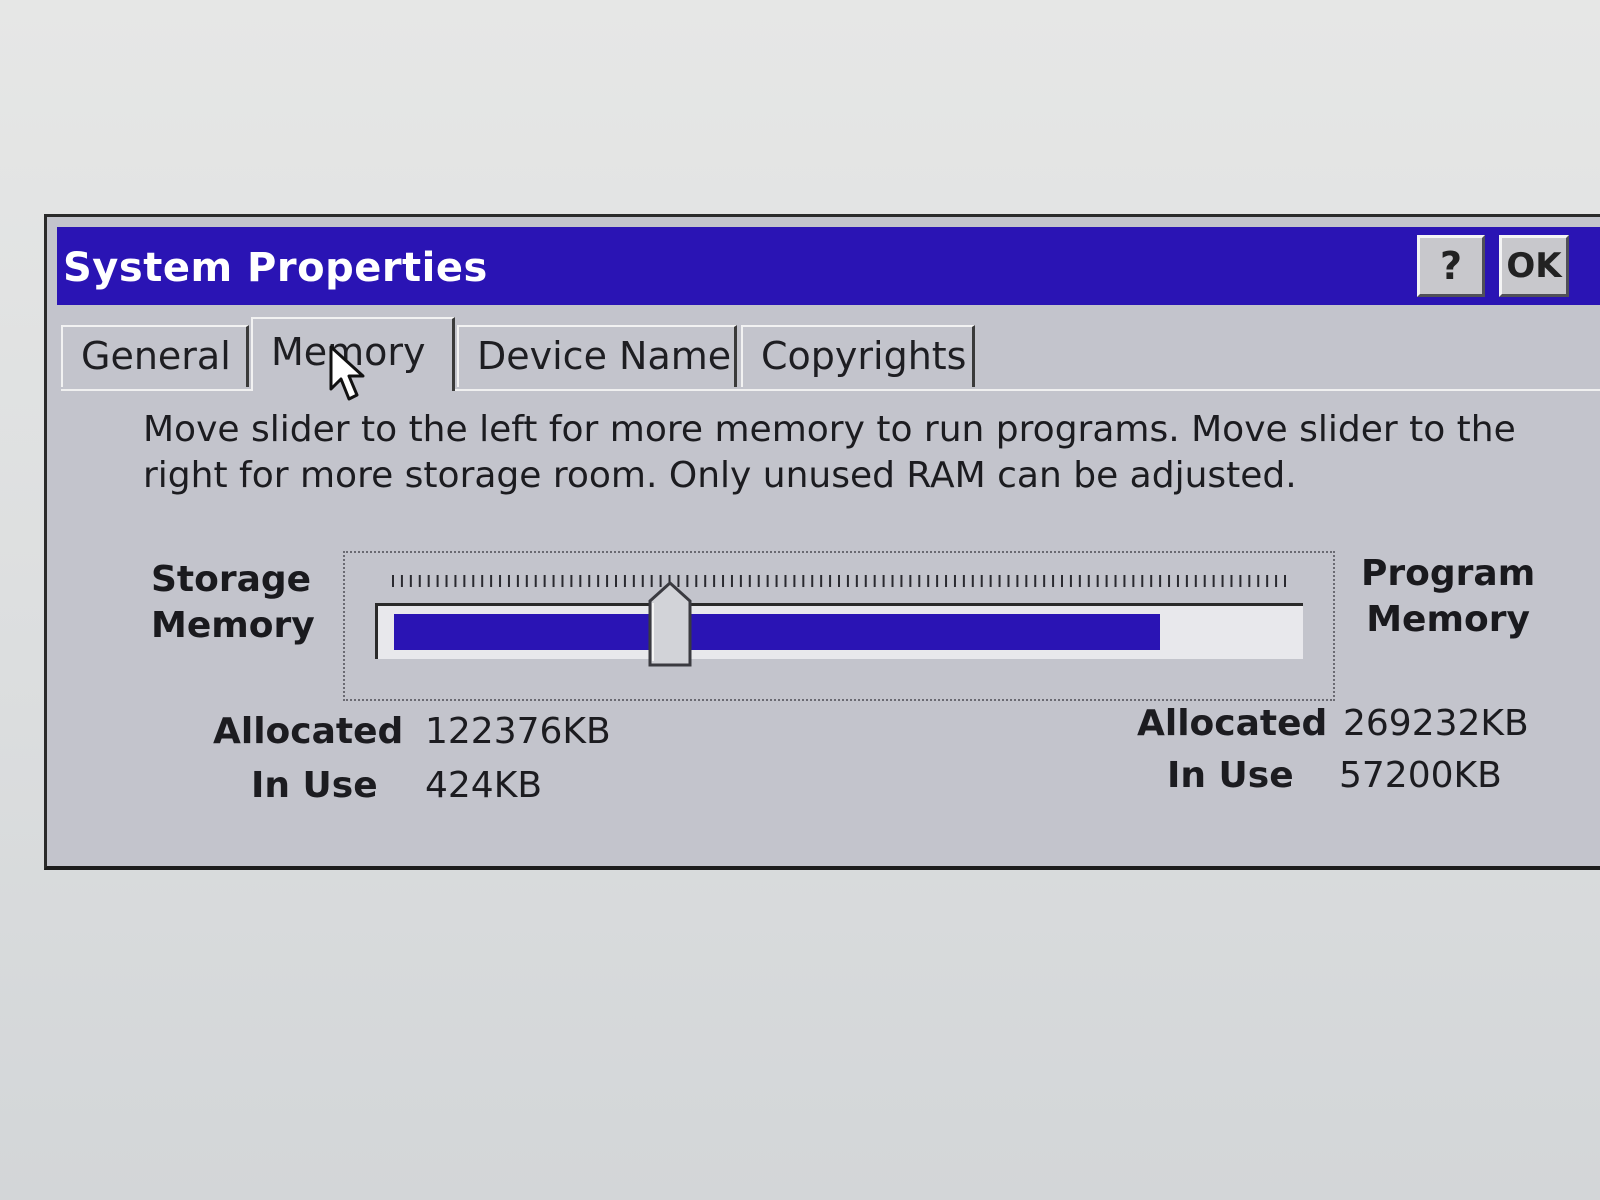  I want to click on program-label-line1: Program, so click(1448, 573).